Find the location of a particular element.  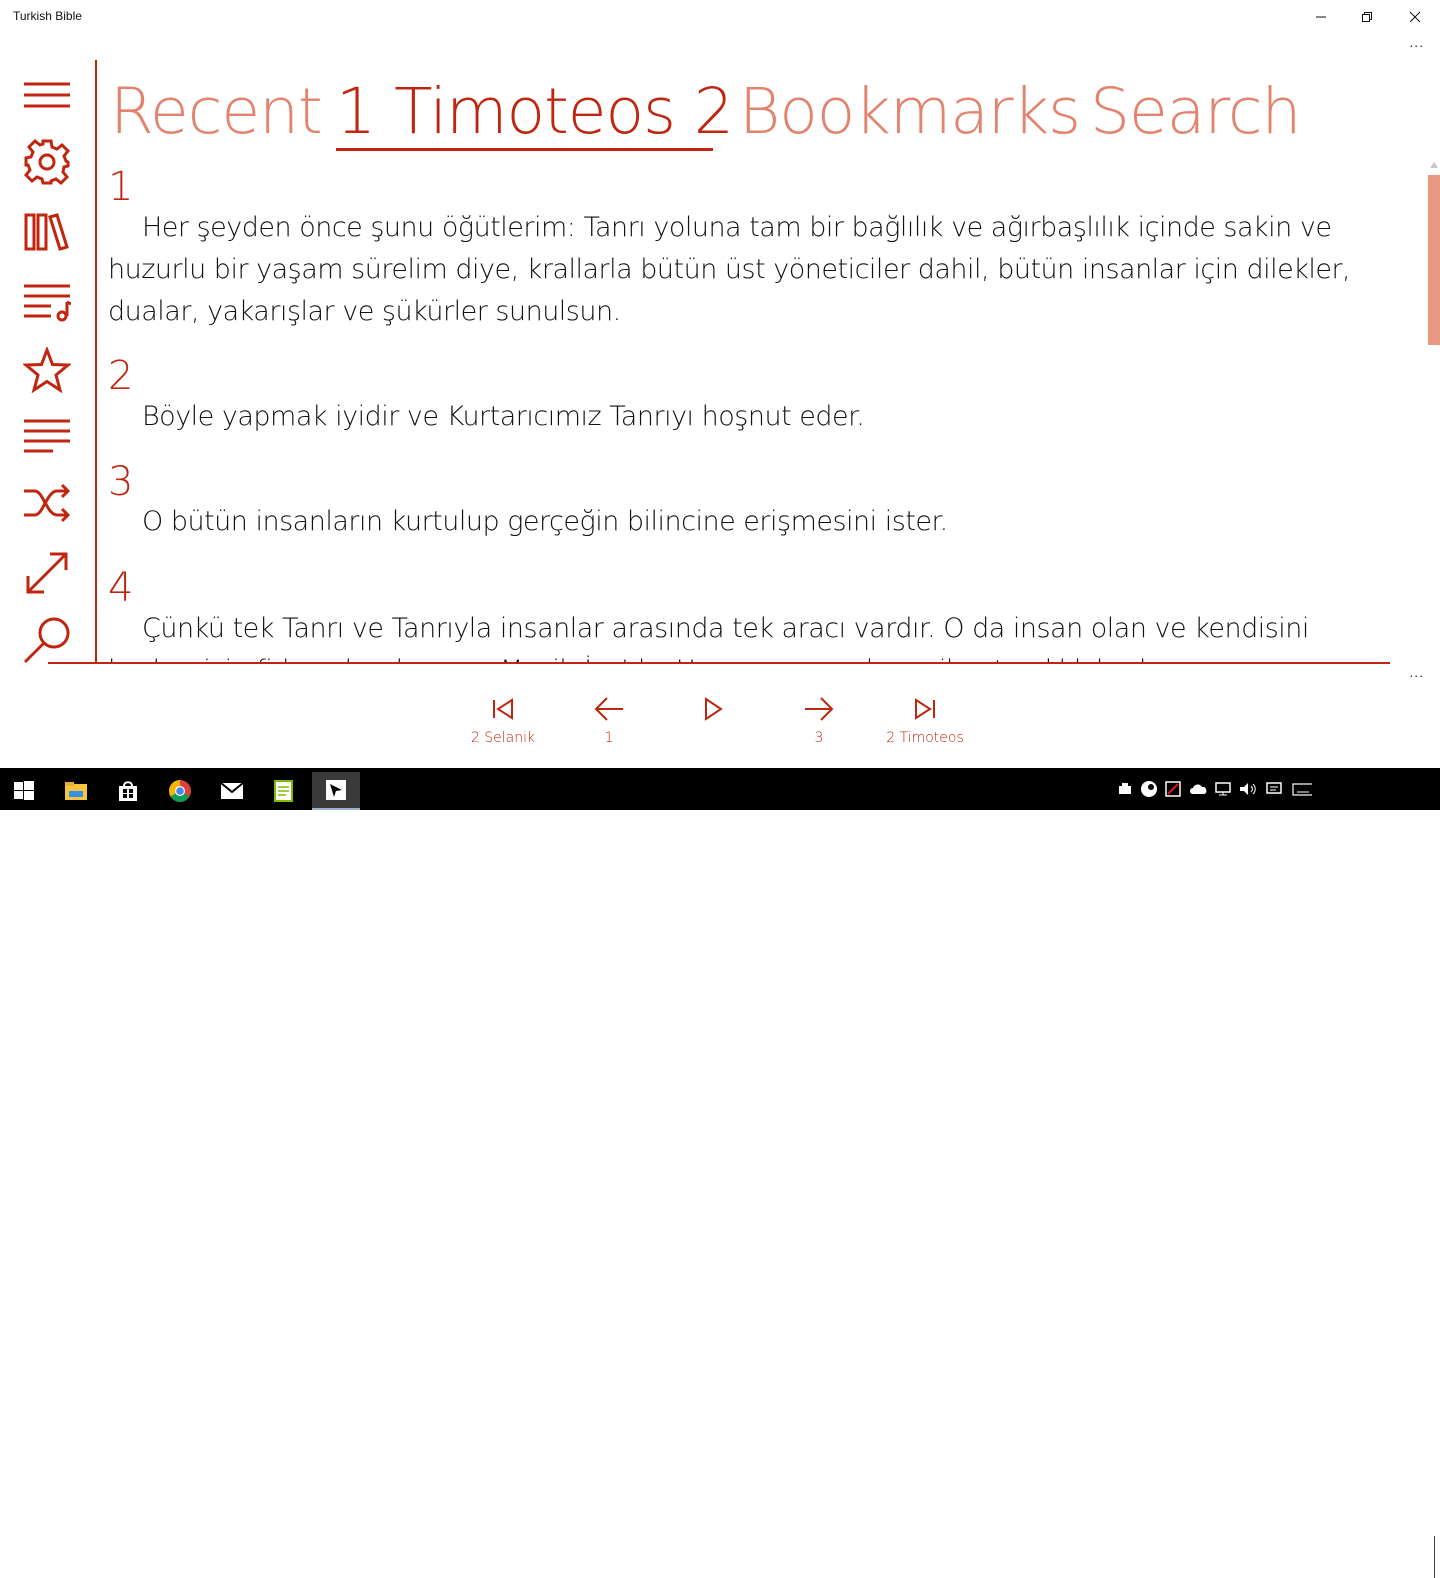

expand-diagonal-icon is located at coordinates (47, 573).